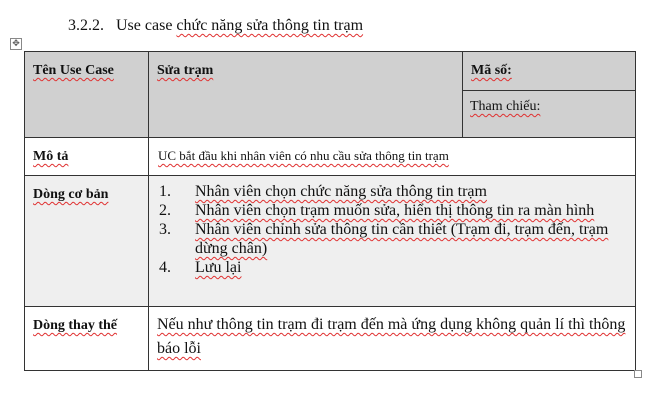 The width and height of the screenshot is (661, 405). I want to click on use-case-name-label-cell: Tên Use Case, so click(86, 94).